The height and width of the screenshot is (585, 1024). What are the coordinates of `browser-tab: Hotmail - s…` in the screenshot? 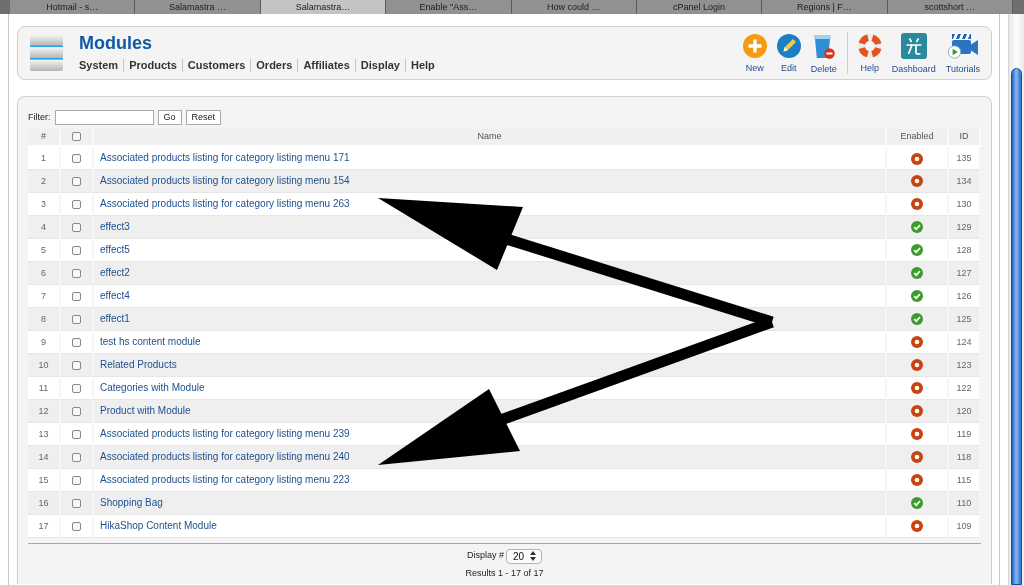 It's located at (73, 7).